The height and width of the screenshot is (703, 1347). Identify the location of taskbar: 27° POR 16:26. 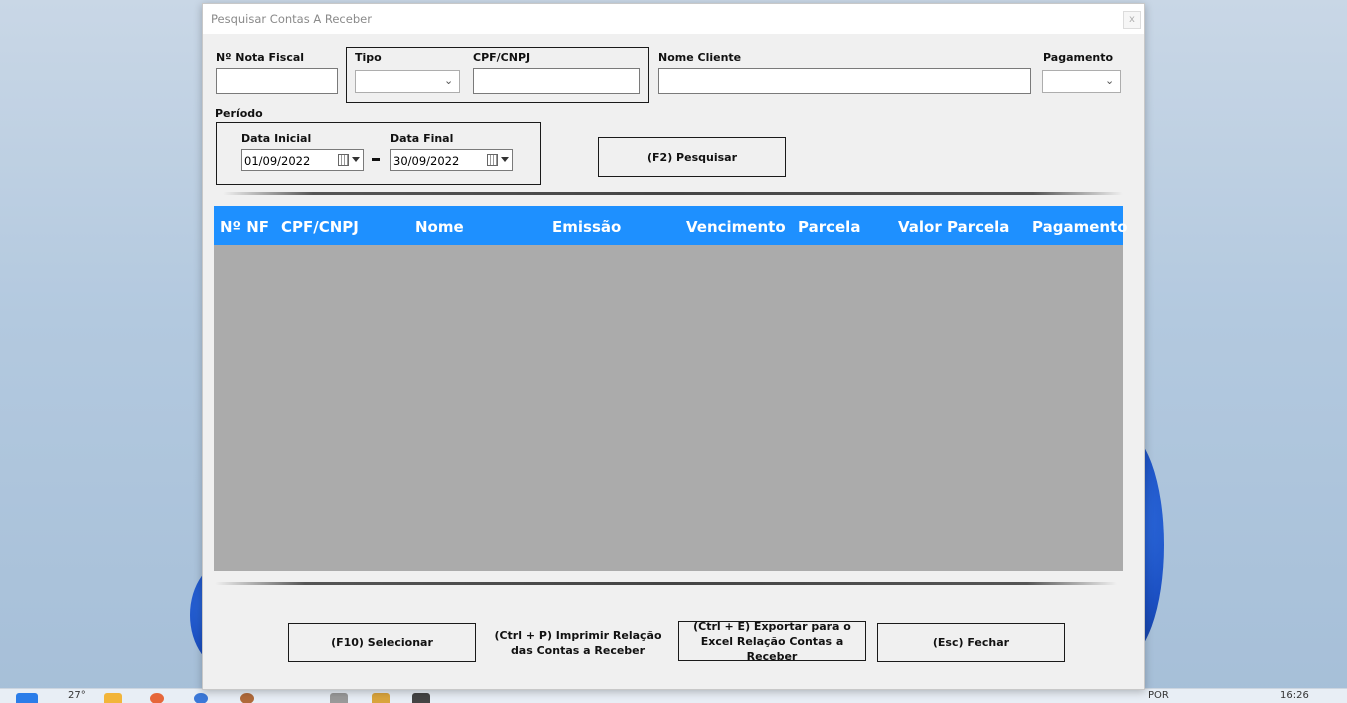
(673, 695).